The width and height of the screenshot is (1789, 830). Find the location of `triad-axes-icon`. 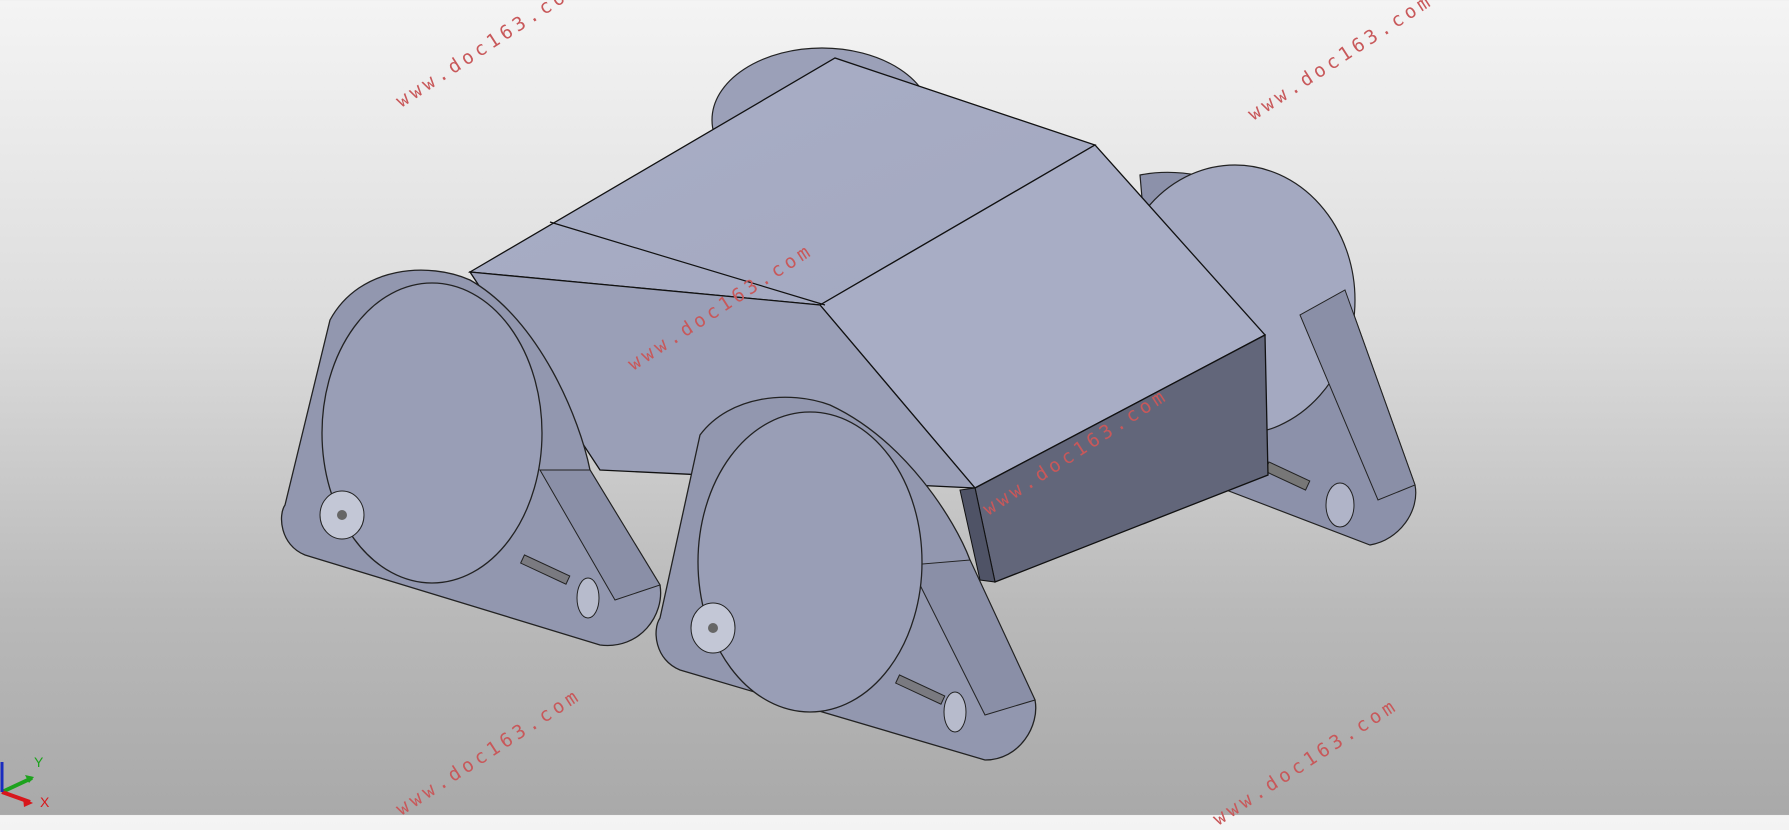

triad-axes-icon is located at coordinates (17, 784).